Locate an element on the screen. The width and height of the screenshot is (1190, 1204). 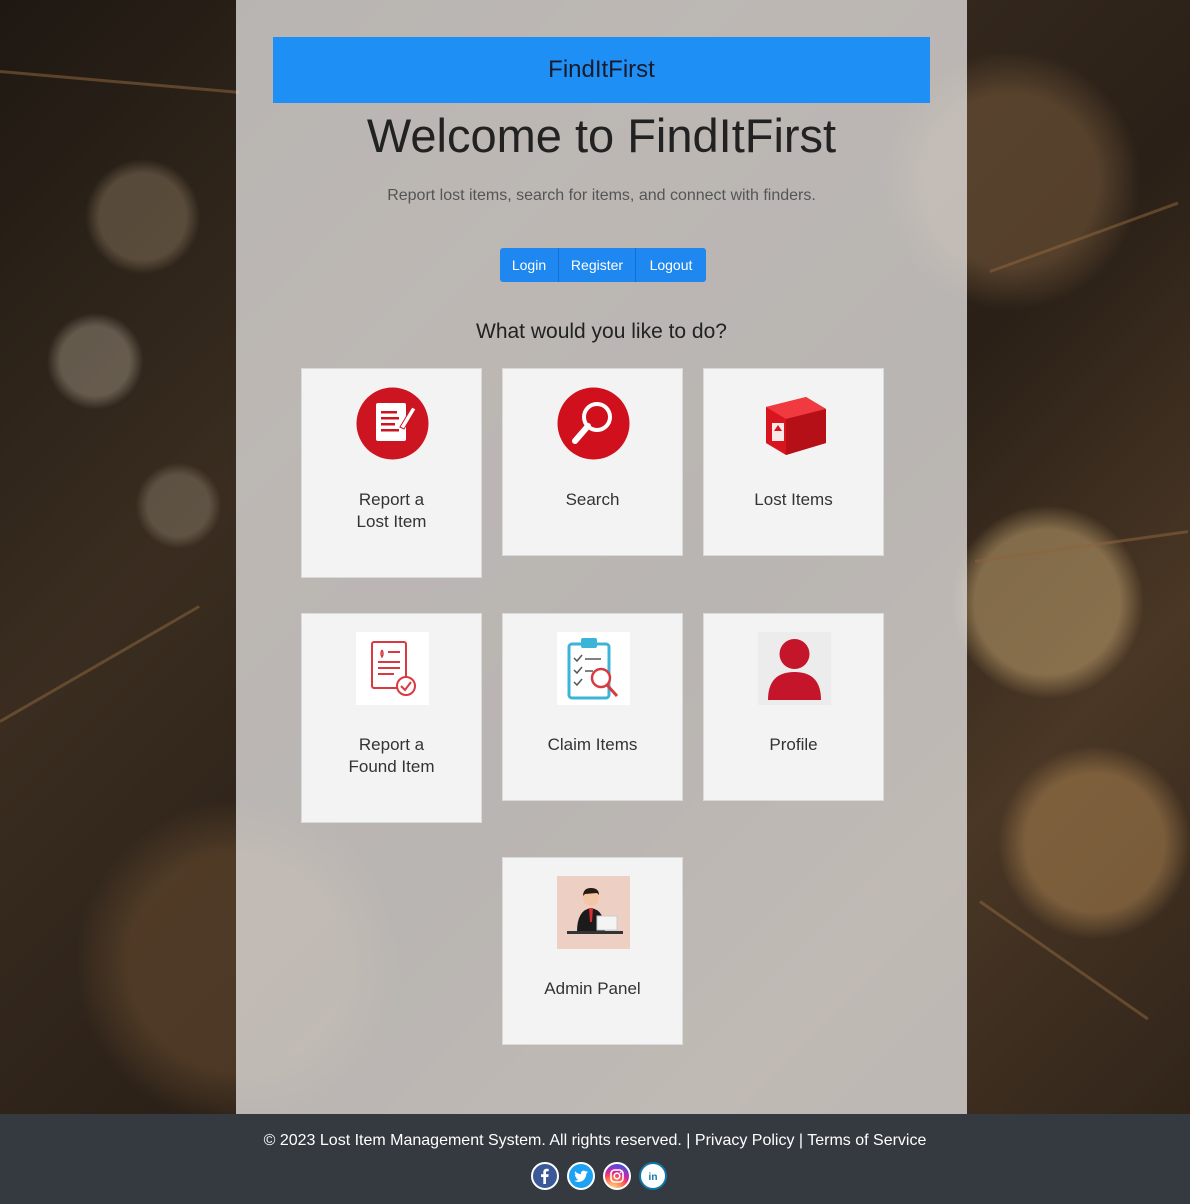
linkedin-icon: in is located at coordinates (653, 1176).